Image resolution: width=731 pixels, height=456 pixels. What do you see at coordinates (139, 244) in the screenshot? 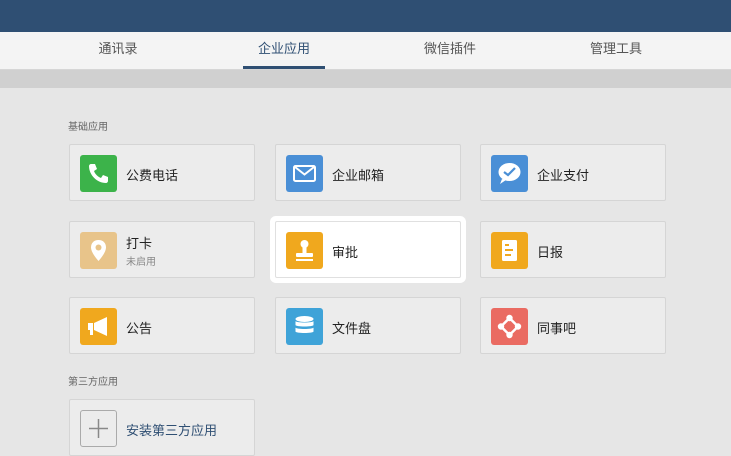
I see `app-name: 打卡` at bounding box center [139, 244].